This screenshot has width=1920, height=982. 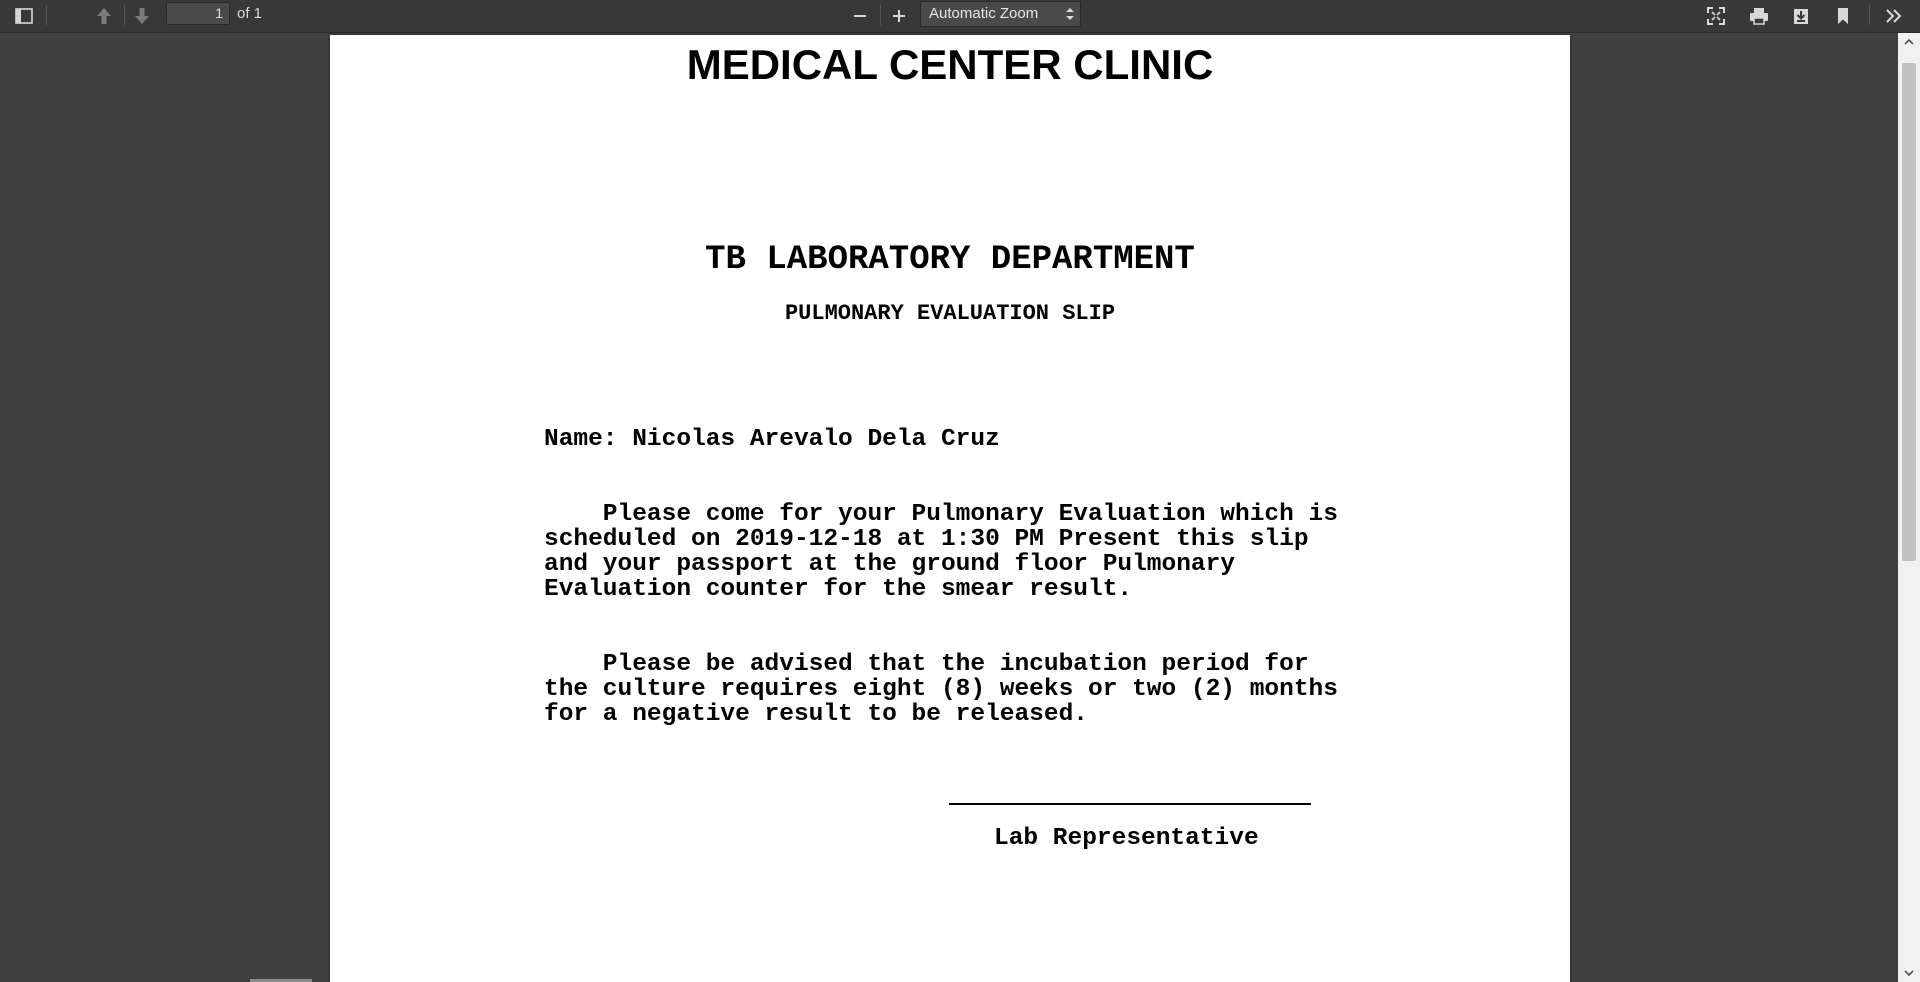 I want to click on pdf-toolbar: 1 of 1 Automatic Zoom, so click(x=960, y=16).